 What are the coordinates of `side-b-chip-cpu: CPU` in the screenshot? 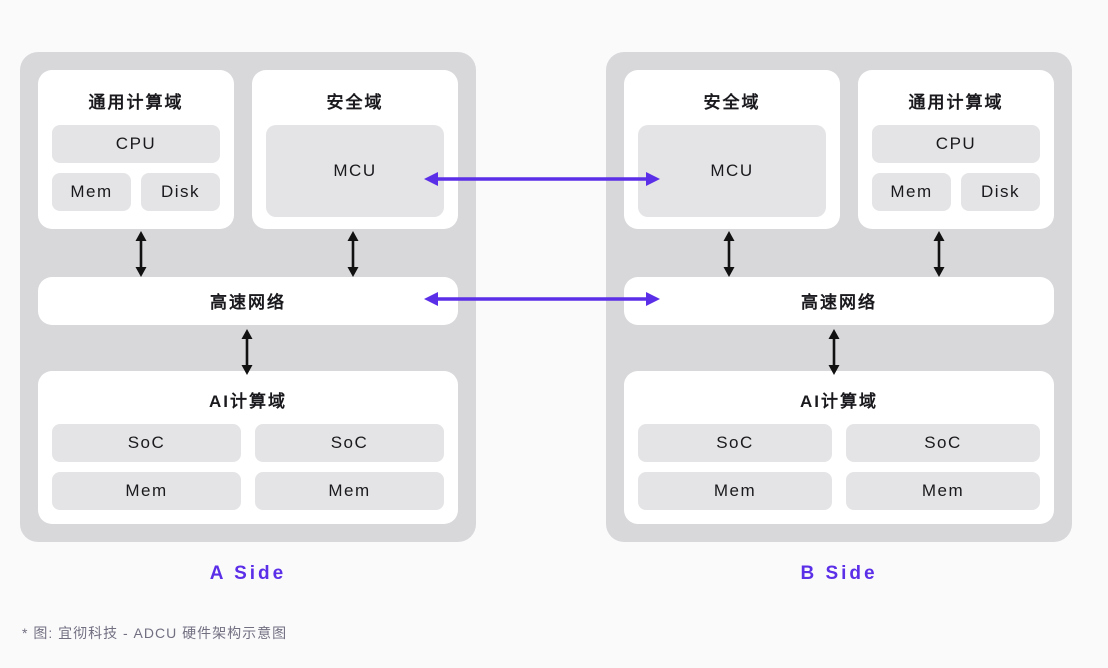 It's located at (956, 144).